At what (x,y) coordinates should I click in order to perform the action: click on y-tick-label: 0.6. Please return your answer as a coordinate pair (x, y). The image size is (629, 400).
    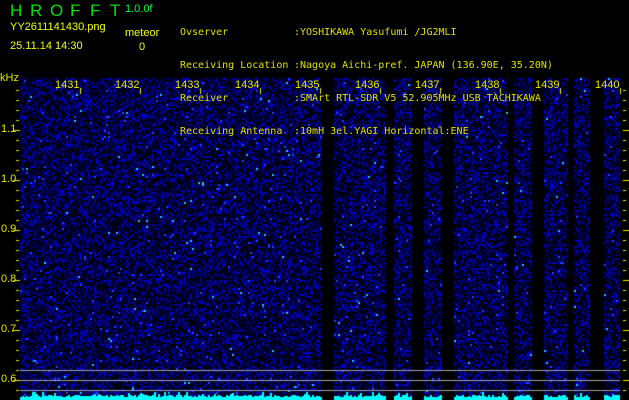
    Looking at the image, I should click on (8, 379).